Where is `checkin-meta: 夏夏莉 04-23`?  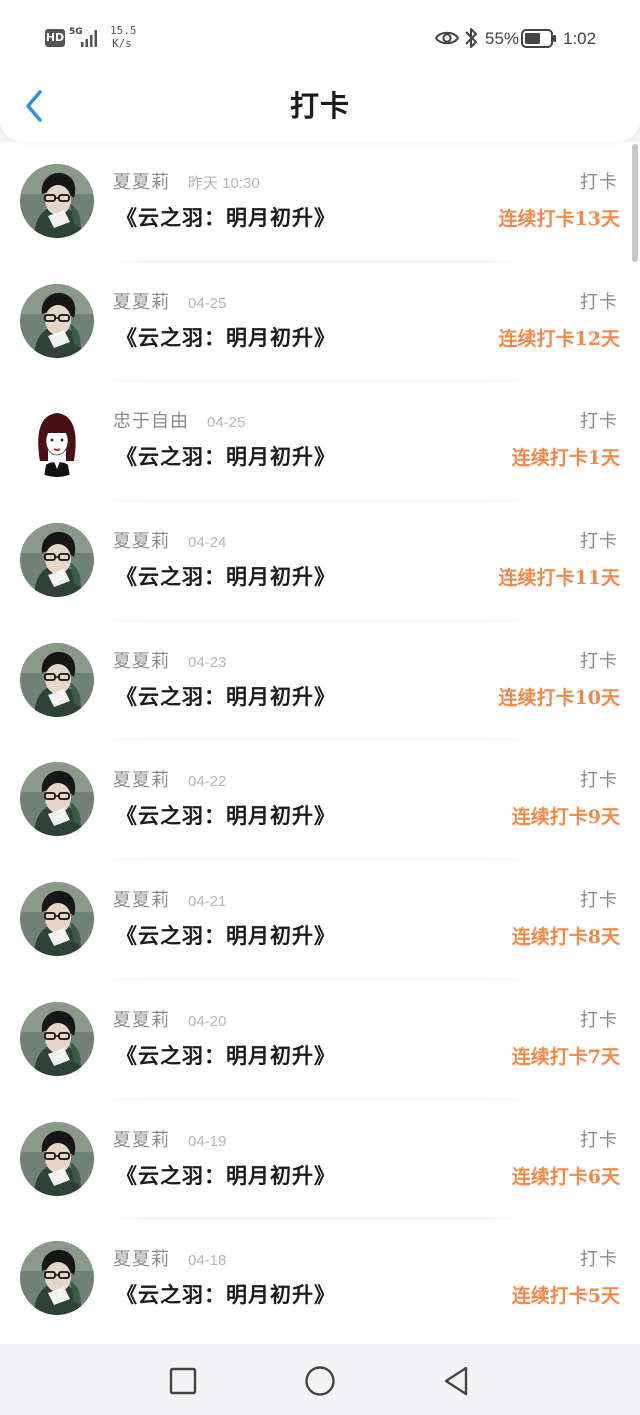
checkin-meta: 夏夏莉 04-23 is located at coordinates (169, 662).